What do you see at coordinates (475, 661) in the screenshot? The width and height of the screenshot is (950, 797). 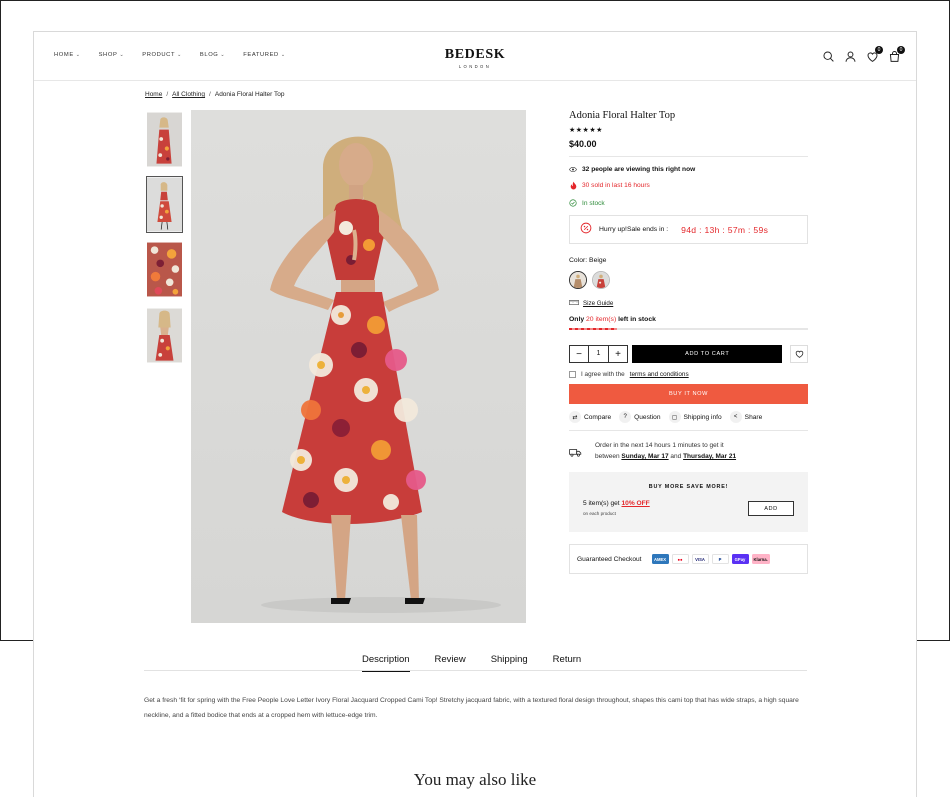 I see `product-tabs: Description Review Shipping Return` at bounding box center [475, 661].